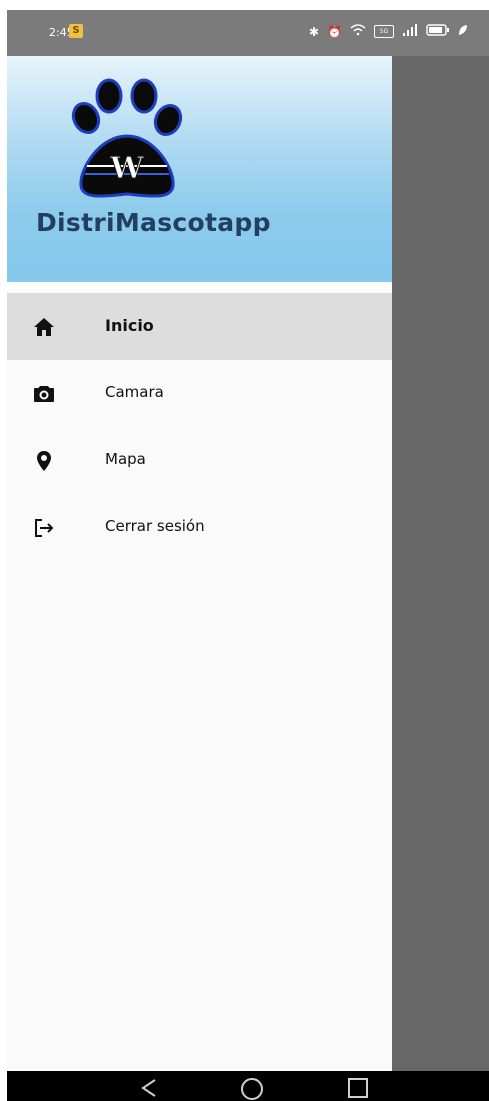  What do you see at coordinates (335, 31) in the screenshot?
I see `alarm-icon: ⏰` at bounding box center [335, 31].